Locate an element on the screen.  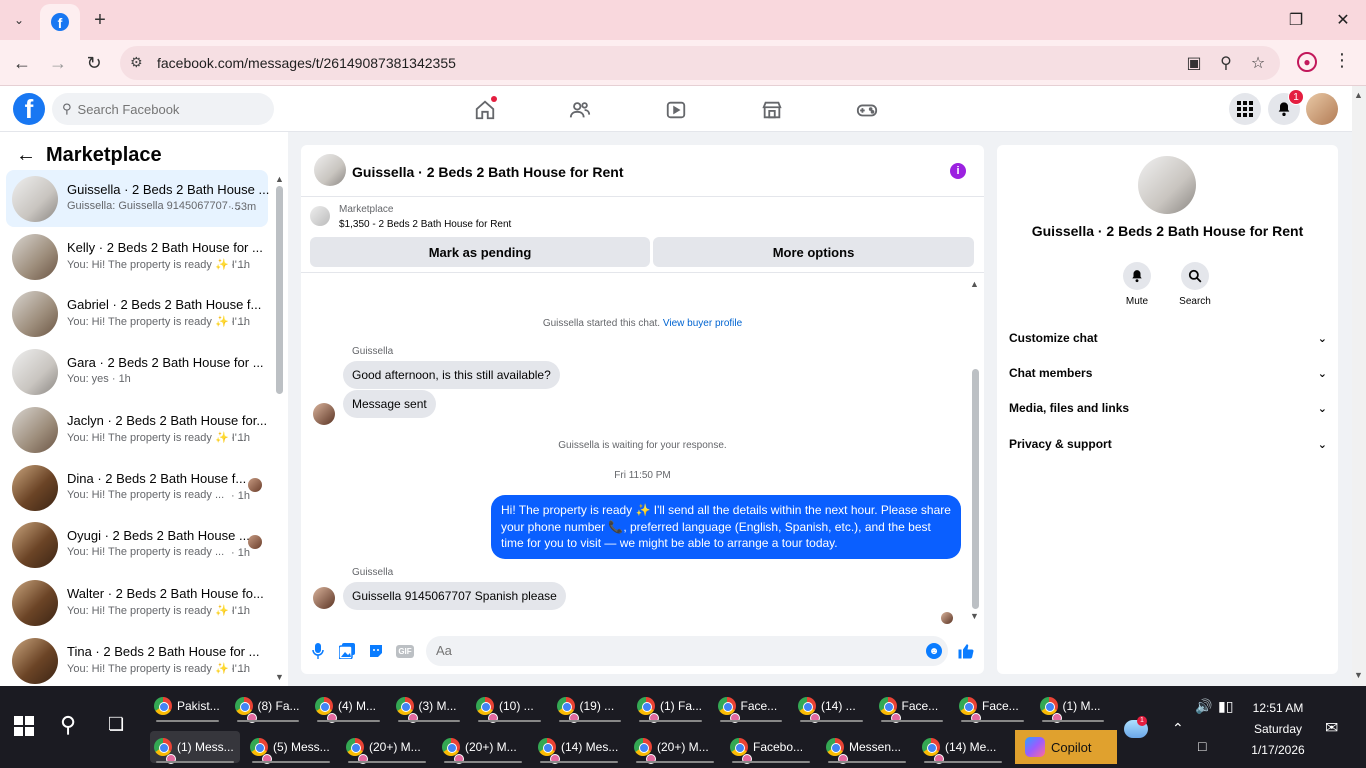
windows-start-icon is located at coordinates (24, 726).